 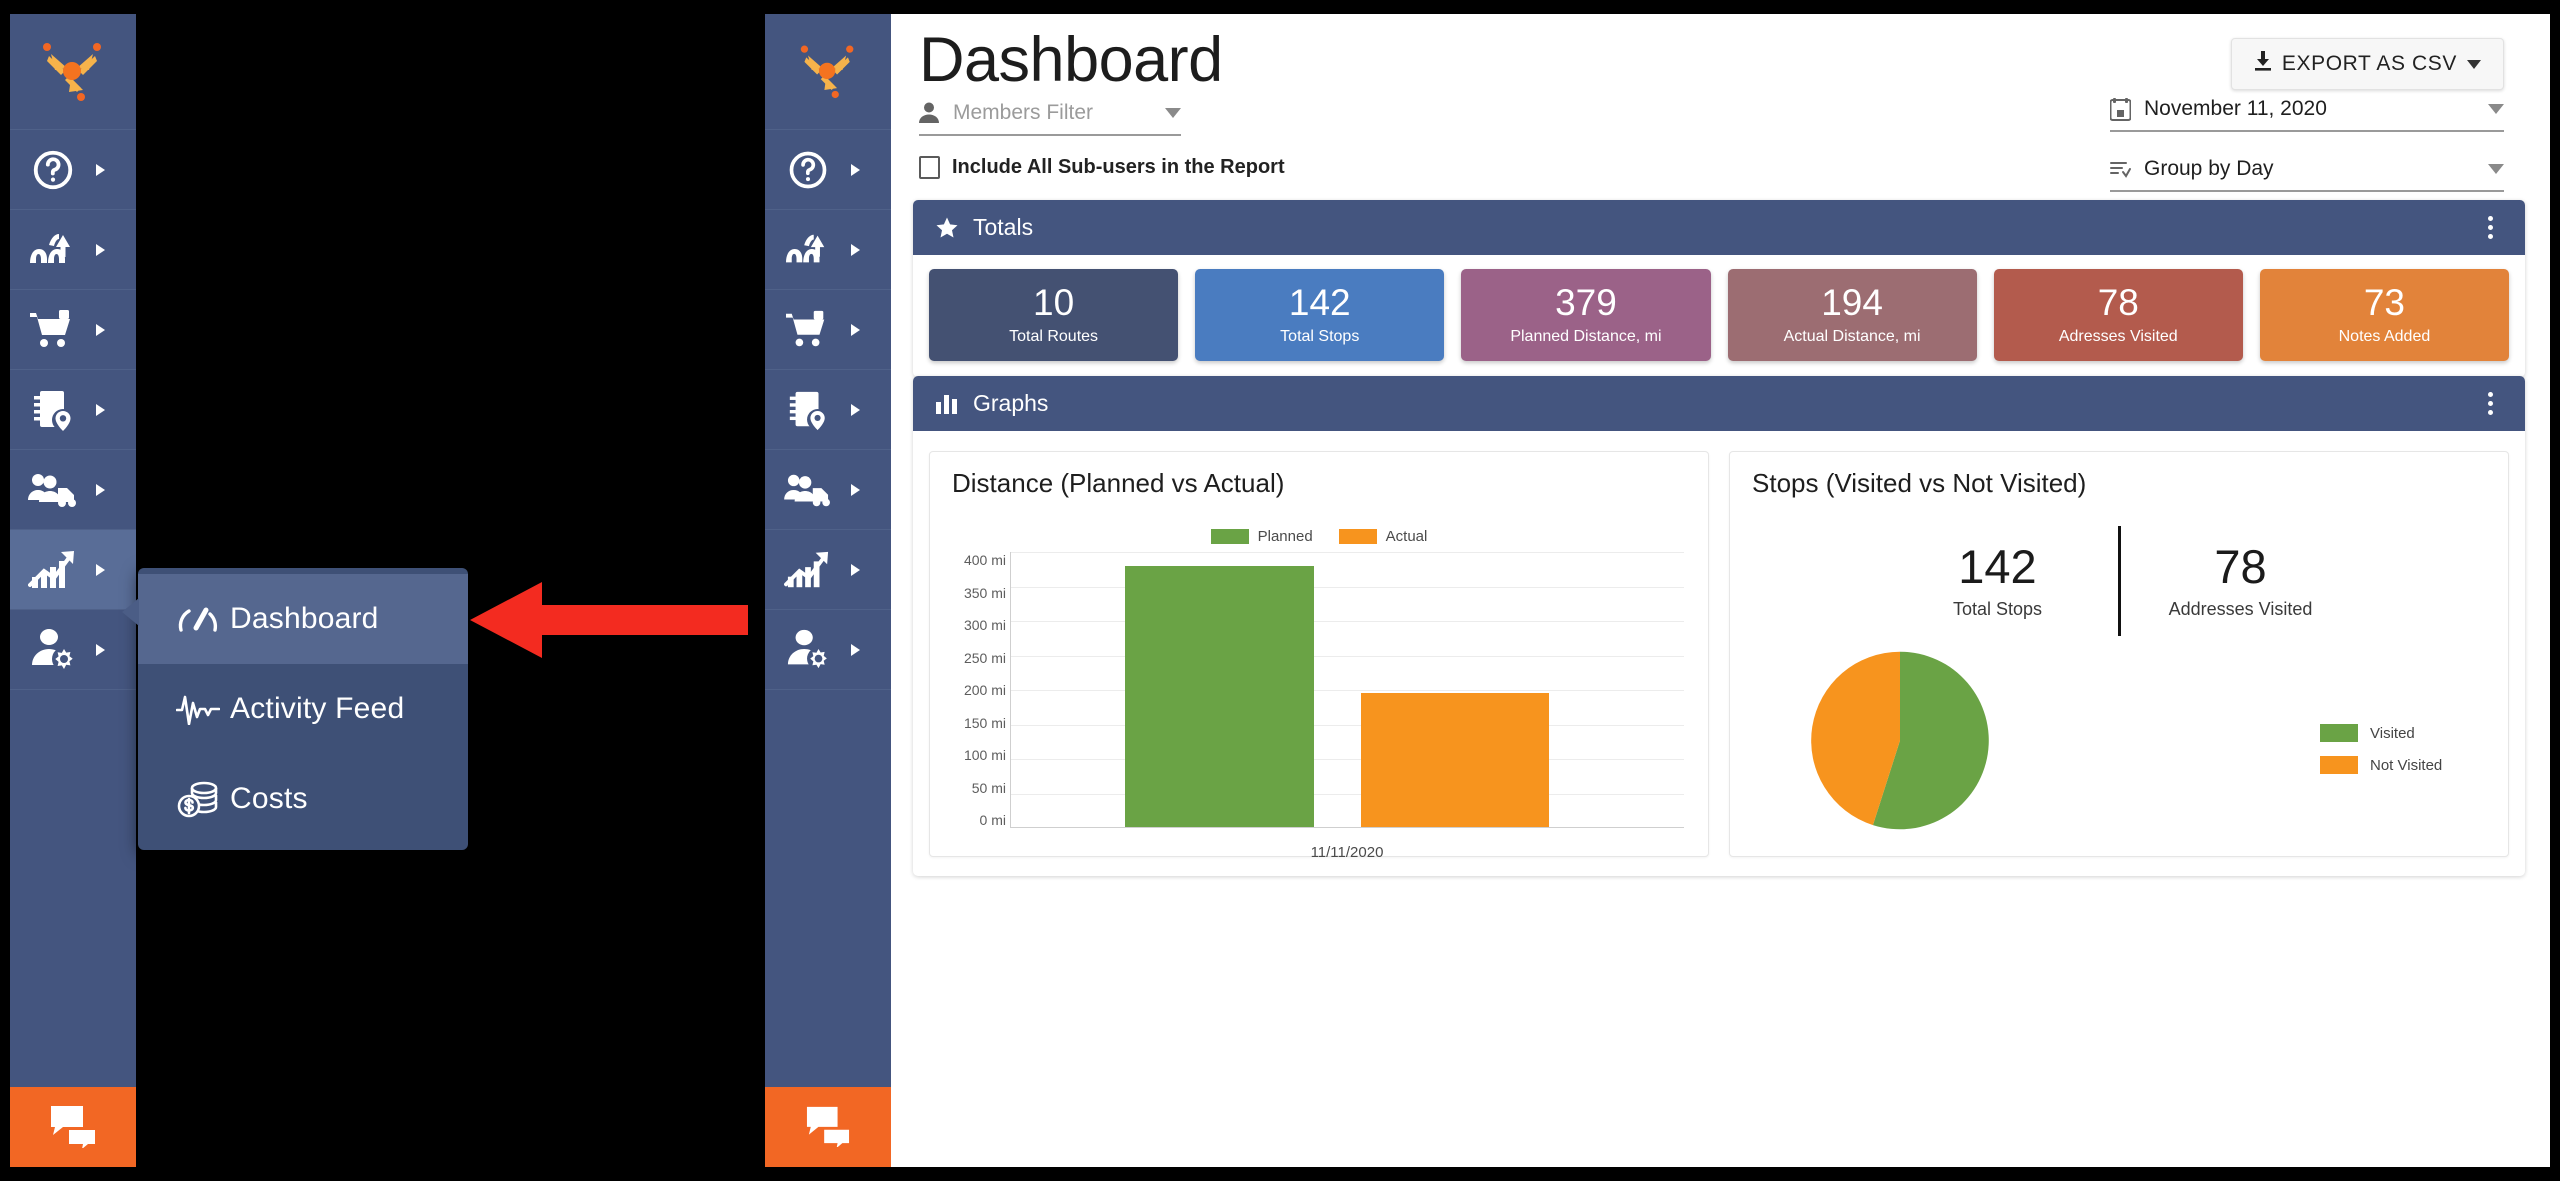 I want to click on sidebar2-item-help, so click(x=828, y=170).